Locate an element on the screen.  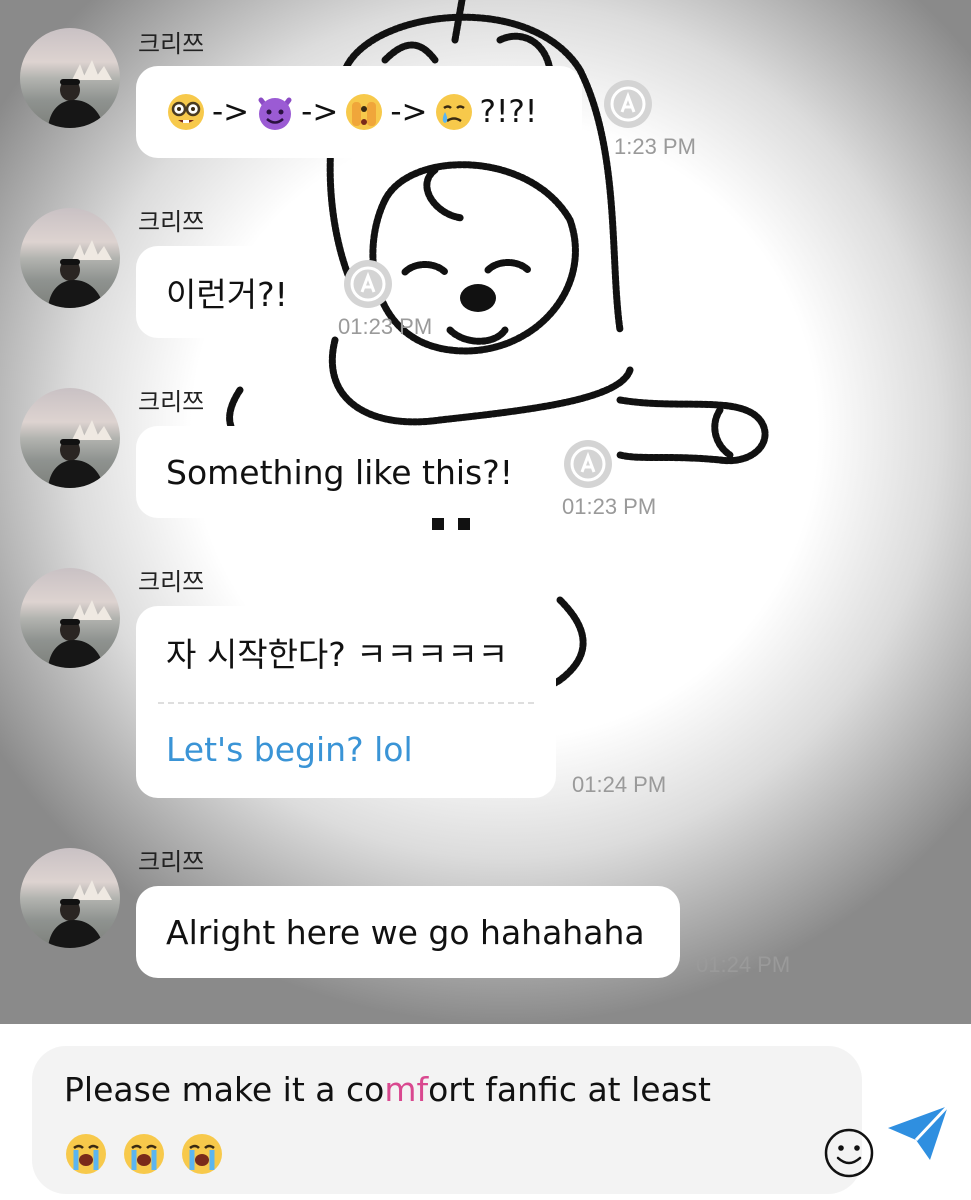
message-bubble: 자 시작한다? ㅋㅋㅋㅋㅋ Let's begin? lol is located at coordinates (346, 702).